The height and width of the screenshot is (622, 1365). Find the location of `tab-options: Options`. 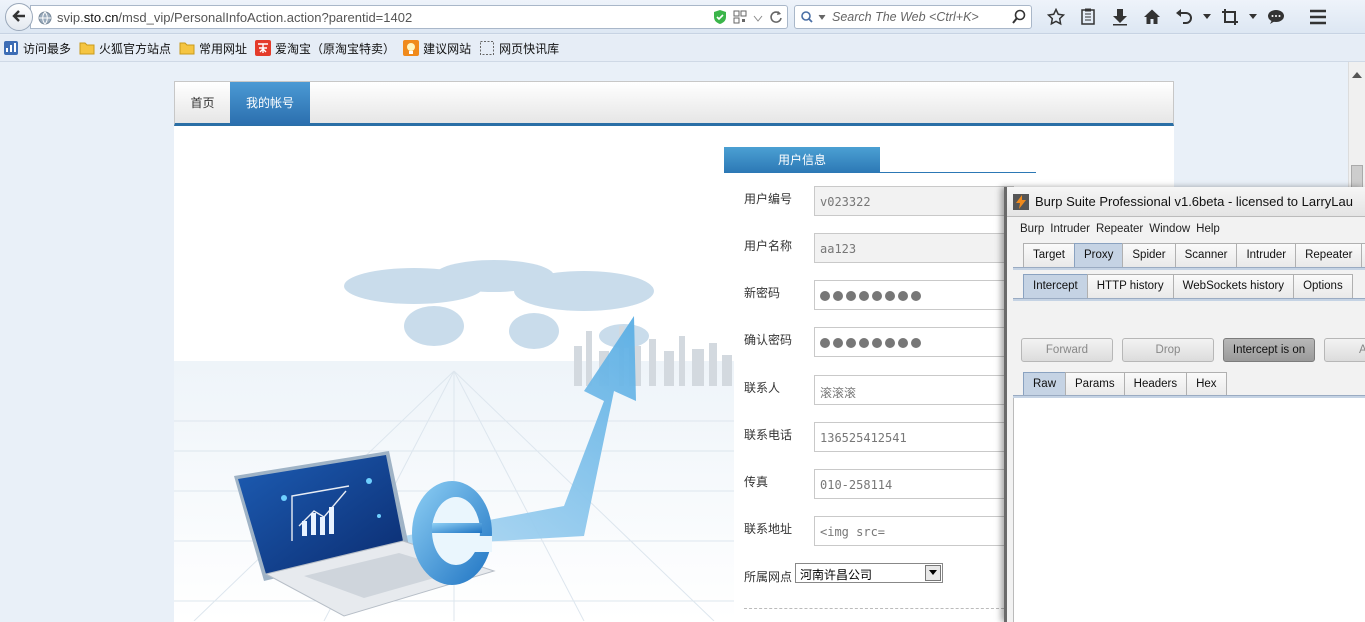

tab-options: Options is located at coordinates (1323, 286).